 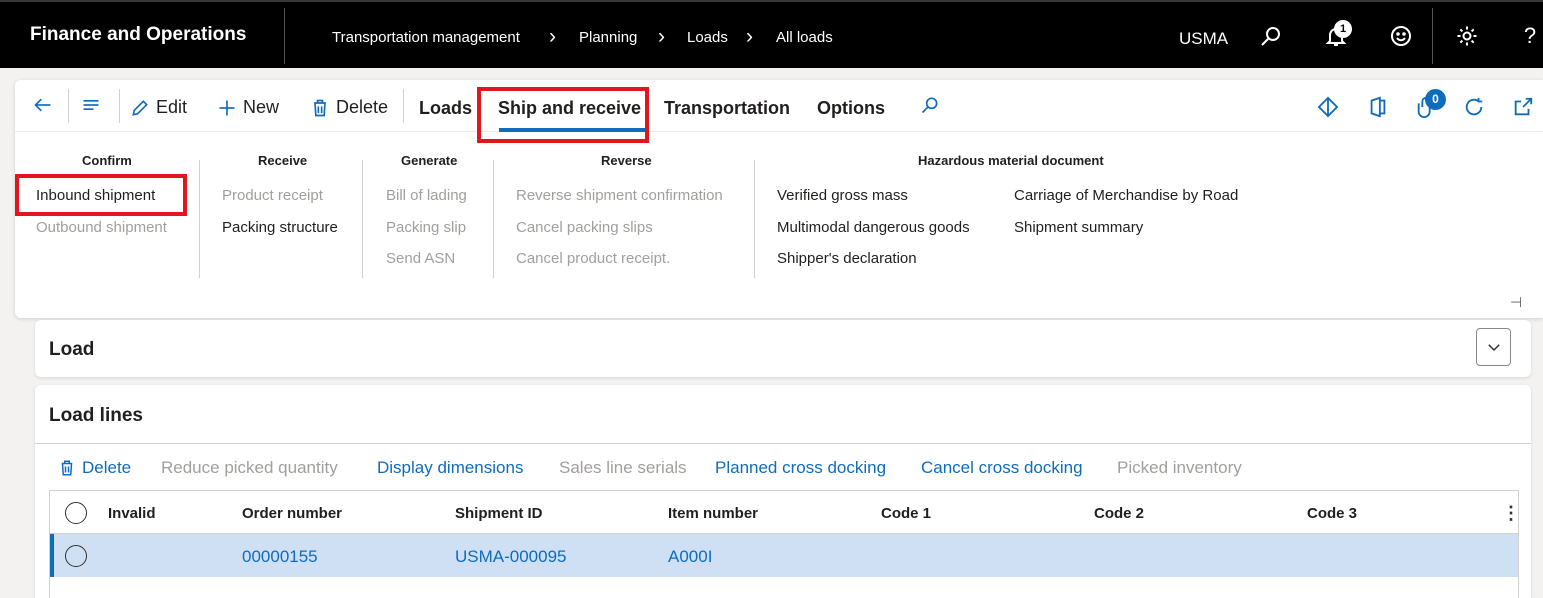 I want to click on menu-button, so click(x=94, y=105).